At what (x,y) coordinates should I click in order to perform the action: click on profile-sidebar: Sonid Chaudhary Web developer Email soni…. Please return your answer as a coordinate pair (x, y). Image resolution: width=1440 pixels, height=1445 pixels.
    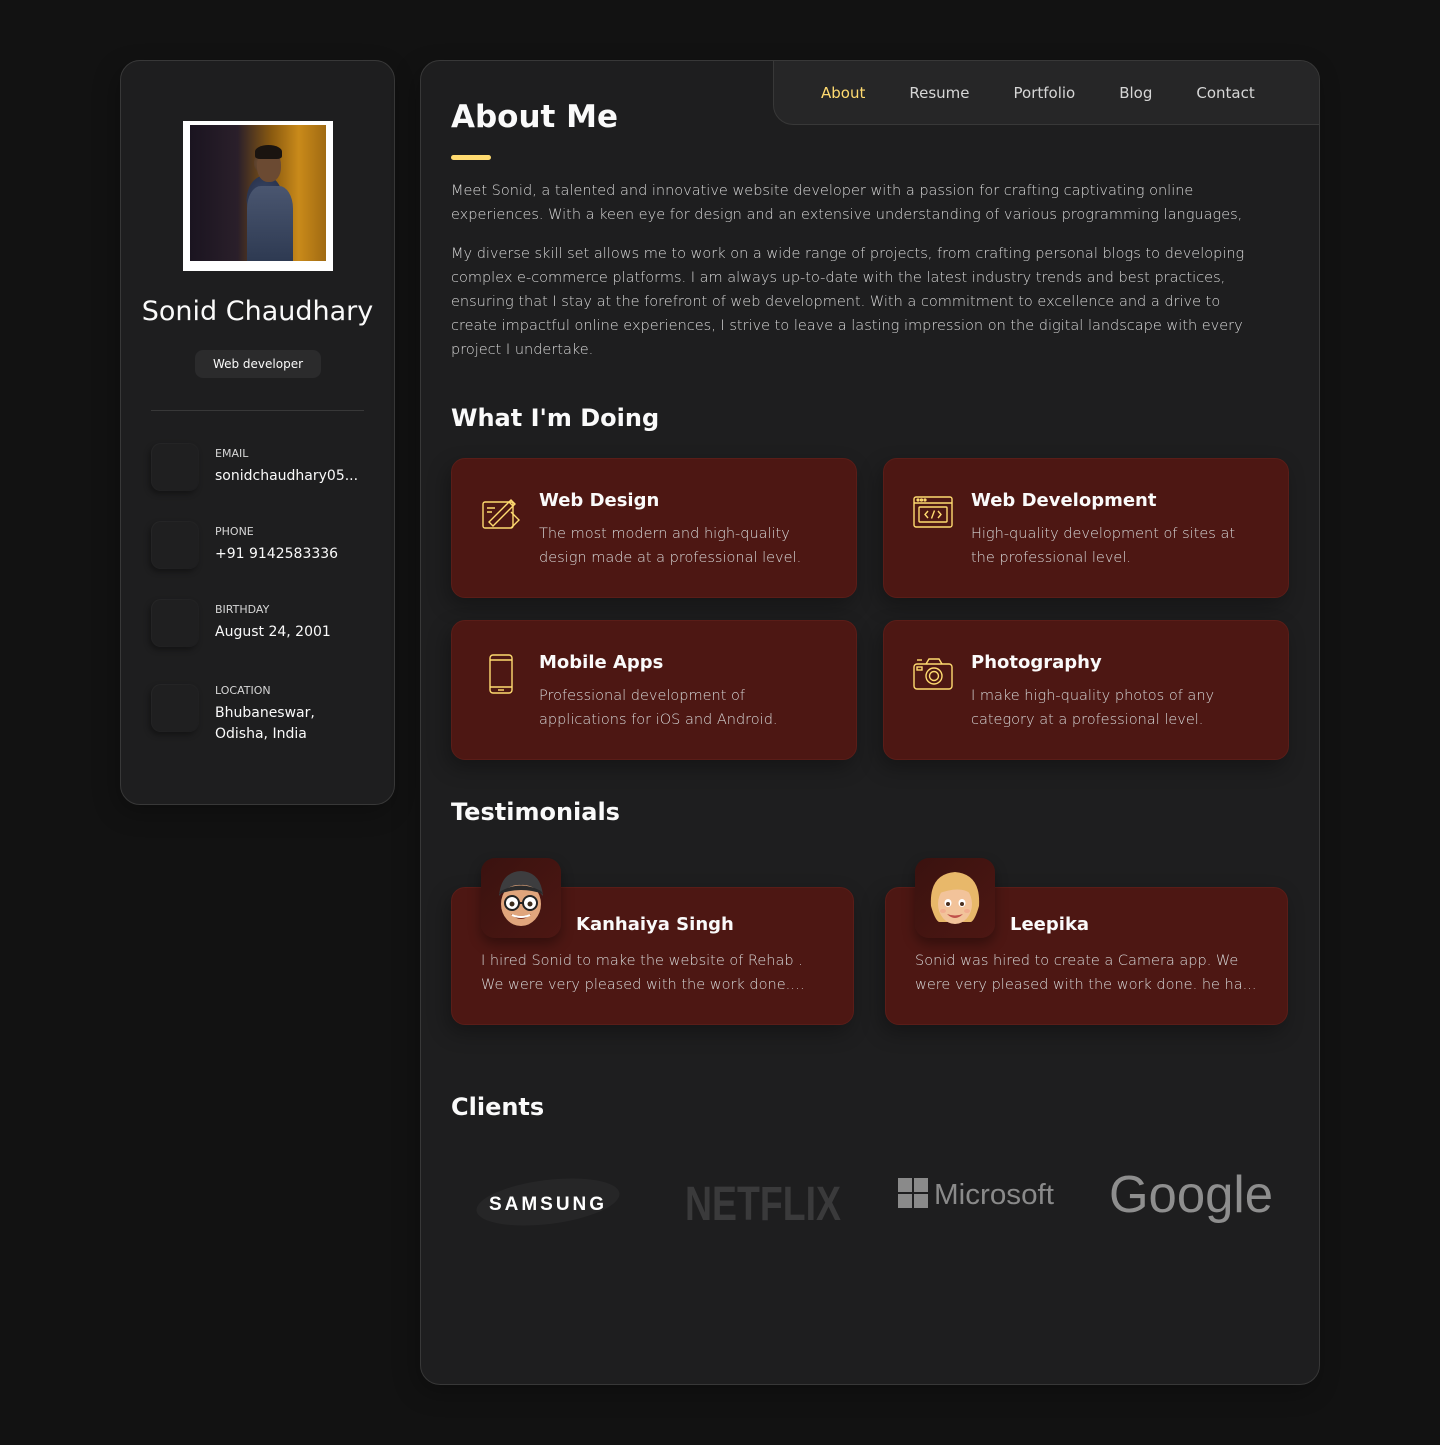
    Looking at the image, I should click on (257, 432).